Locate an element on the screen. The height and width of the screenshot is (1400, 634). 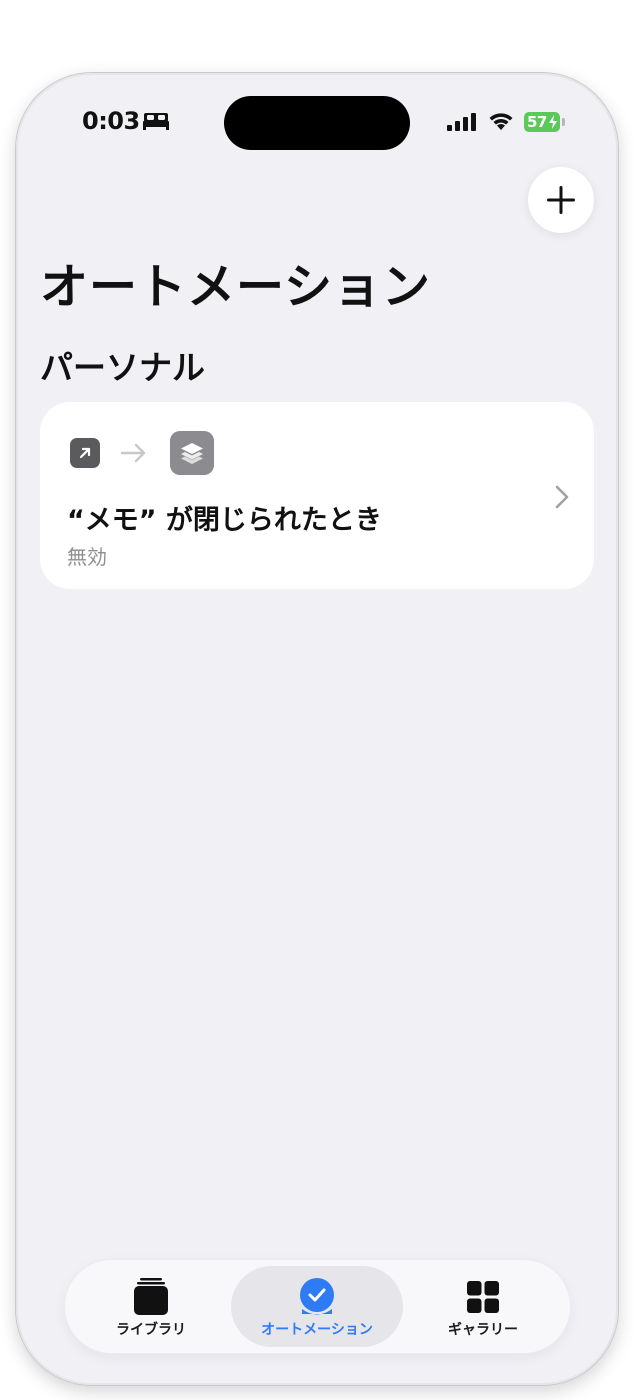
bed-icon is located at coordinates (156, 121).